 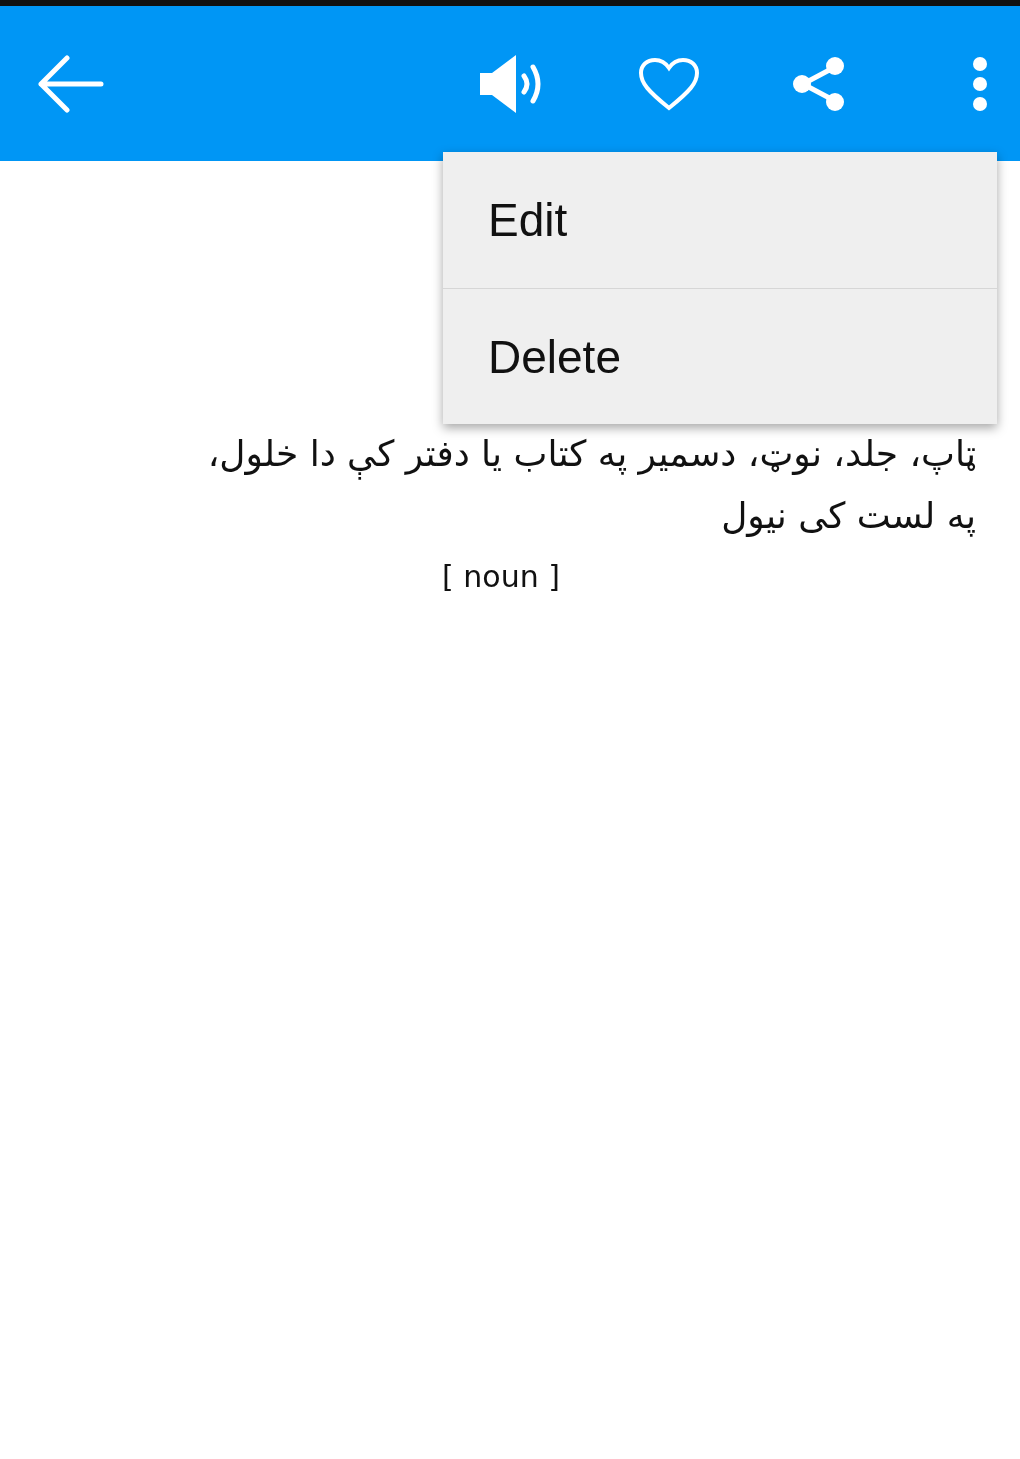 I want to click on part-of-speech: [ noun ], so click(x=501, y=576).